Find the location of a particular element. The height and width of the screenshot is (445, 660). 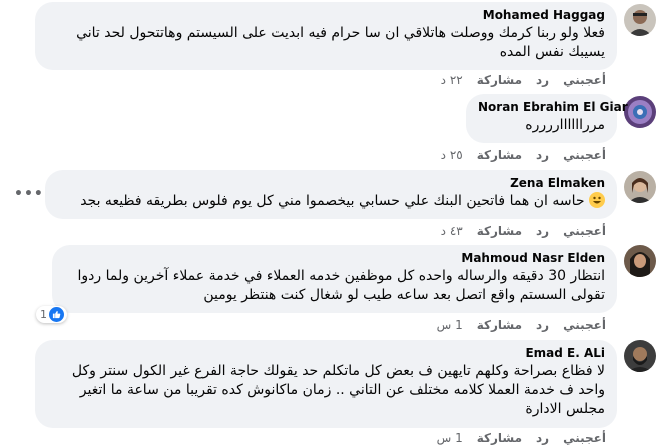

commenter-name: Zena Elmaken is located at coordinates (331, 183).